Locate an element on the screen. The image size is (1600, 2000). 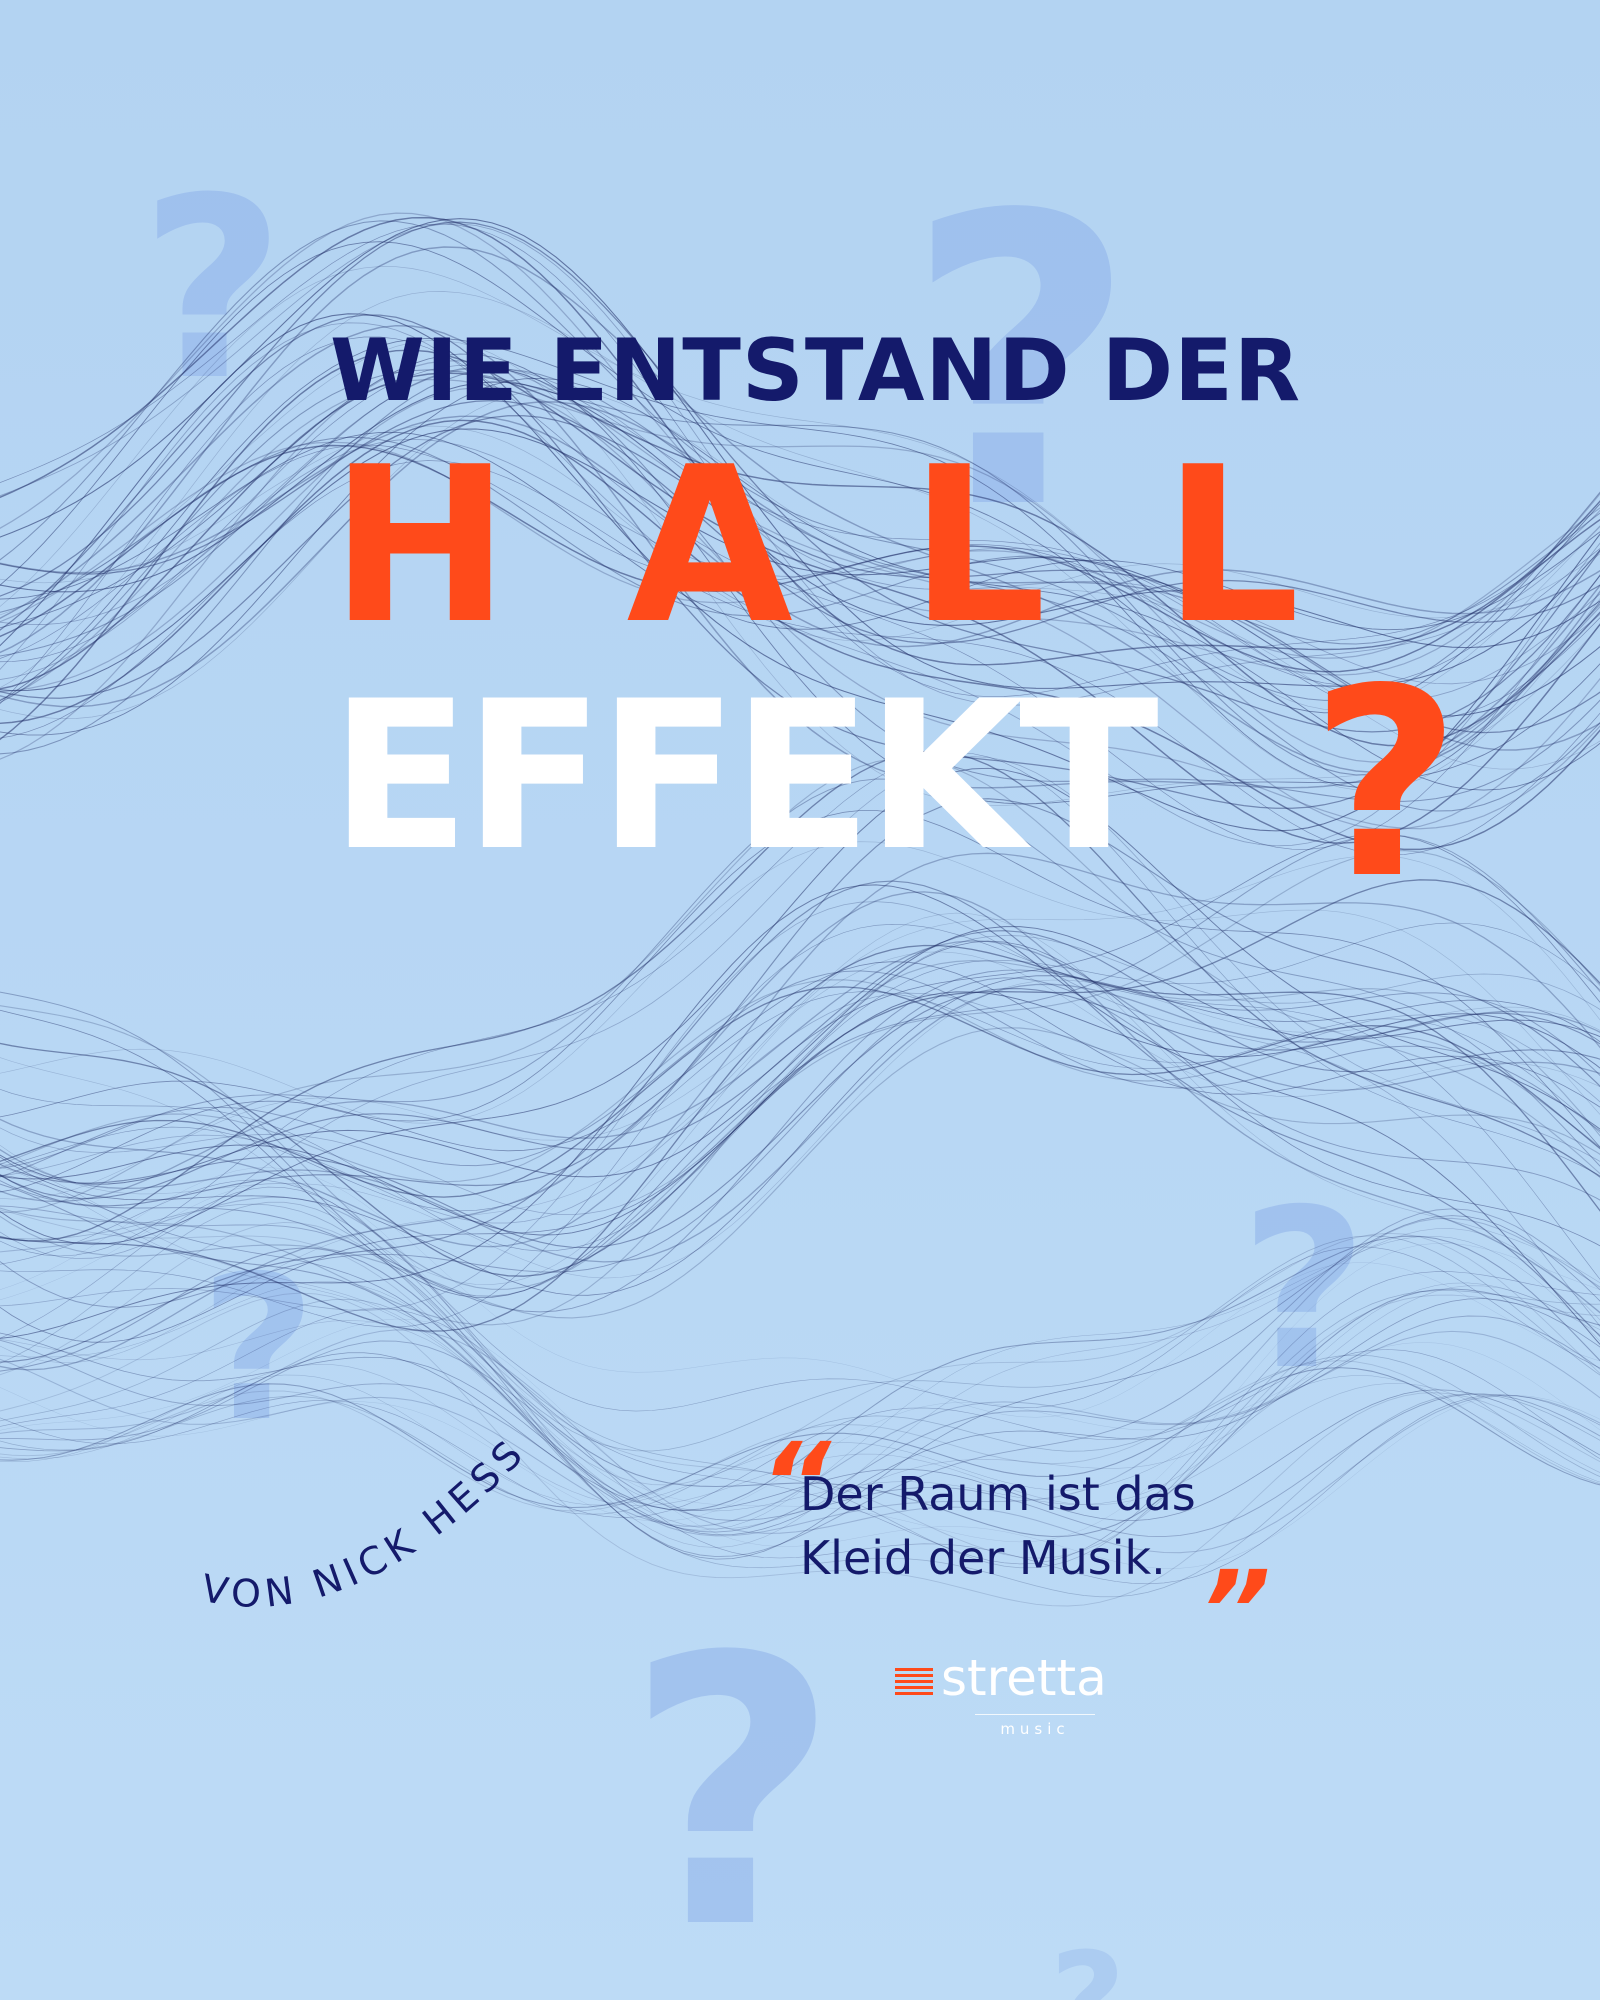
brand-name: stretta is located at coordinates (1024, 1678).